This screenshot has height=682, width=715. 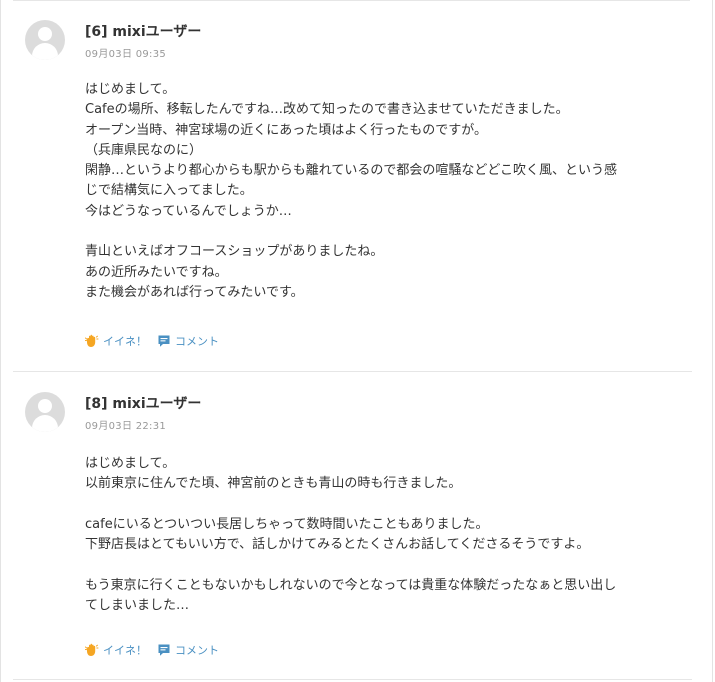 What do you see at coordinates (234, 252) in the screenshot?
I see `comment-line: 青山といえばオフコースショップがありましたね。` at bounding box center [234, 252].